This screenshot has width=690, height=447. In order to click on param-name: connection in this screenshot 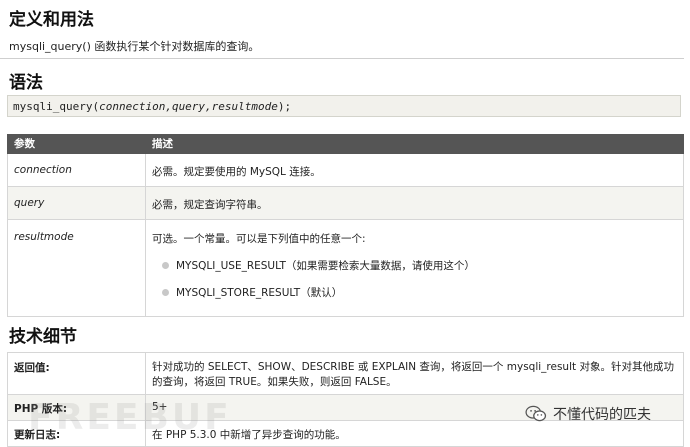, I will do `click(76, 170)`.